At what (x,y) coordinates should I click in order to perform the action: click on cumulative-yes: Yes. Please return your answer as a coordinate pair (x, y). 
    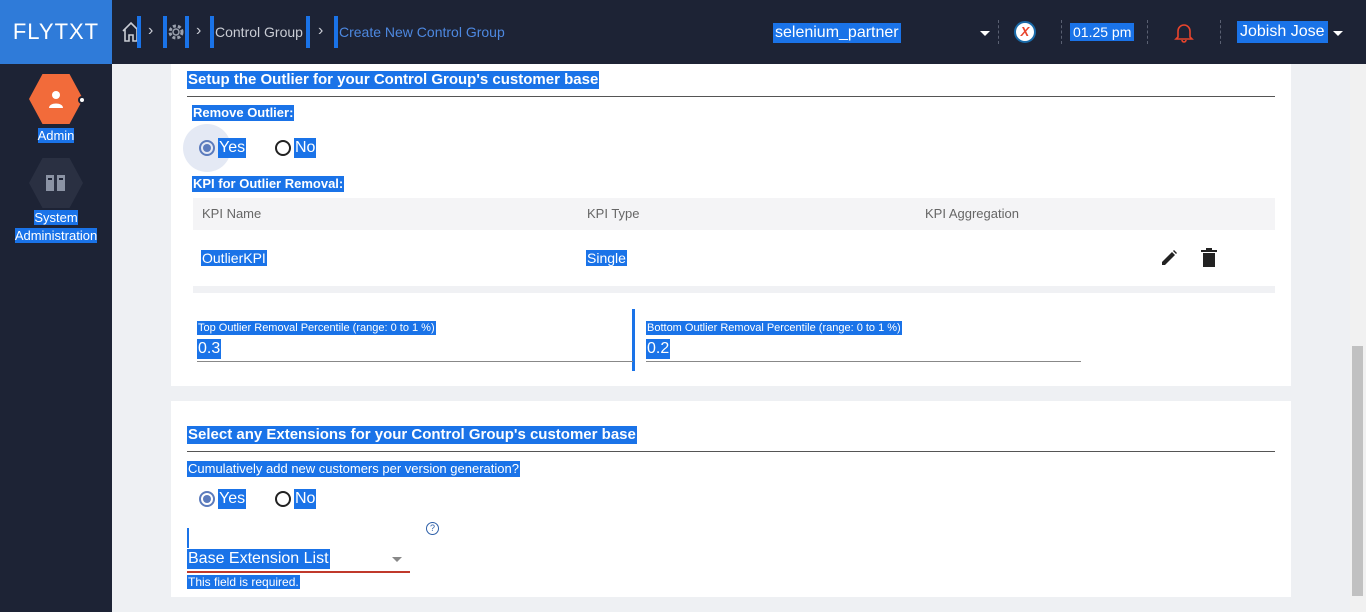
    Looking at the image, I should click on (223, 499).